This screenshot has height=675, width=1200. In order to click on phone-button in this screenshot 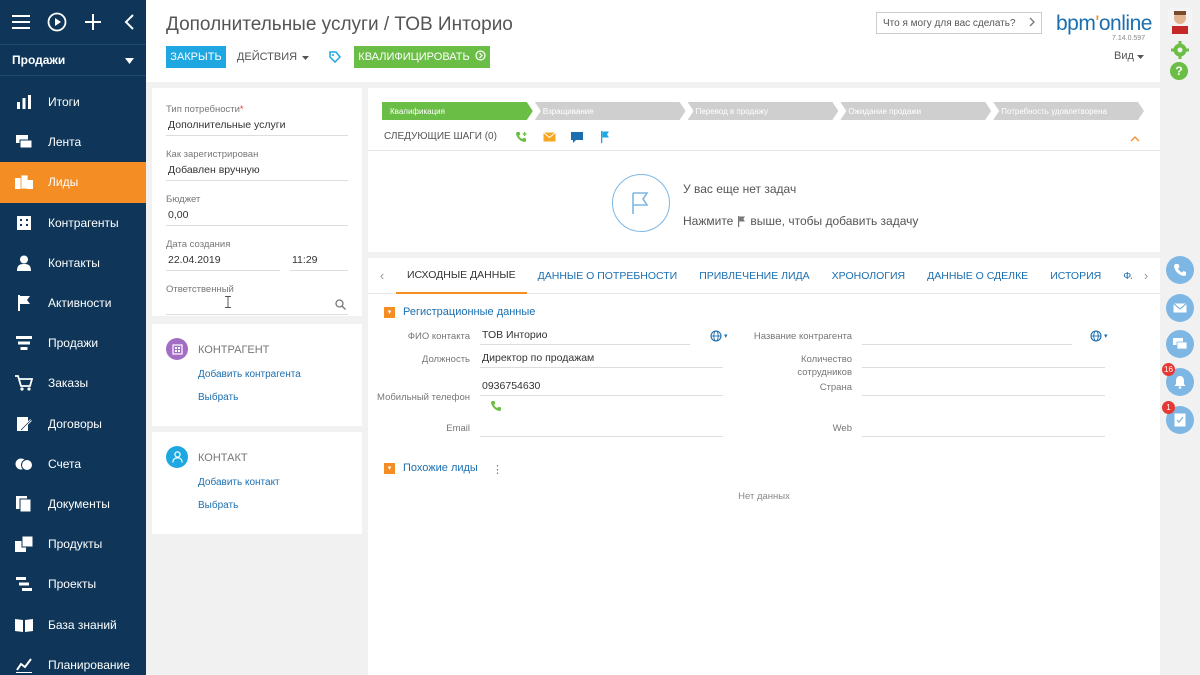, I will do `click(1180, 270)`.